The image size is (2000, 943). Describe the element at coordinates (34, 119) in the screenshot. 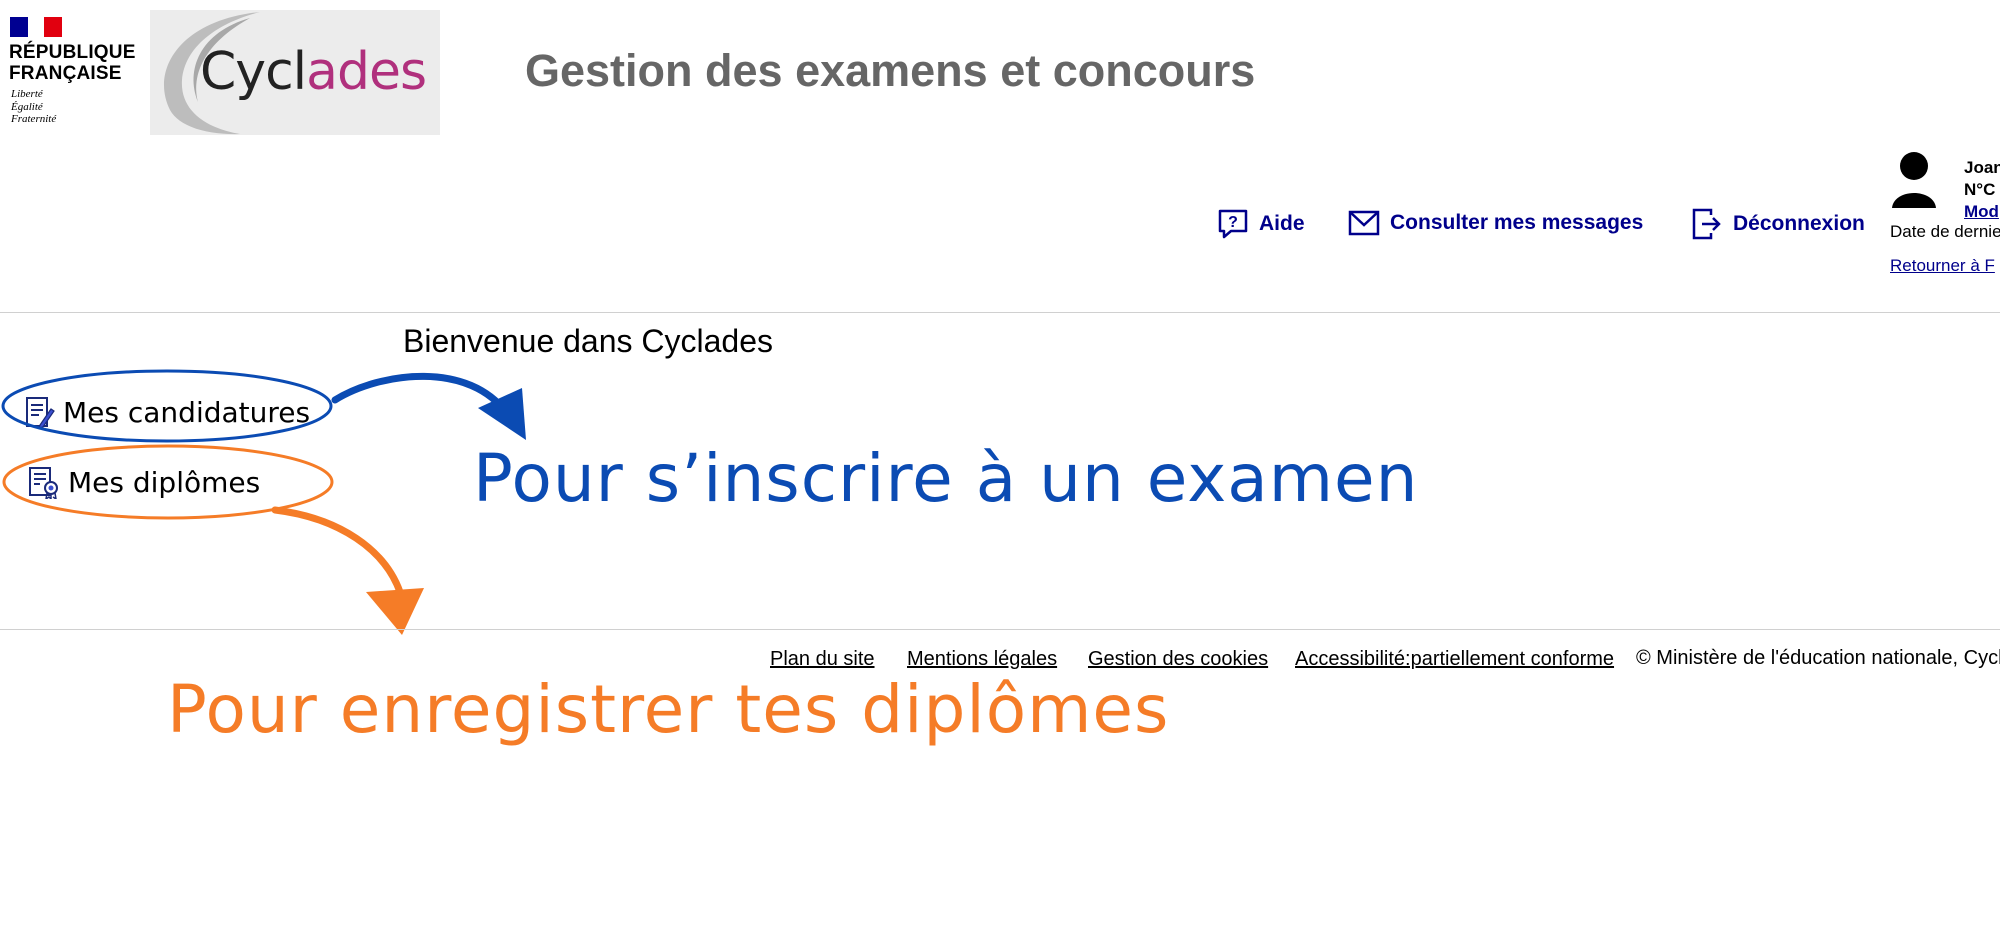

I see `devise-fraternite: Fraternité` at that location.